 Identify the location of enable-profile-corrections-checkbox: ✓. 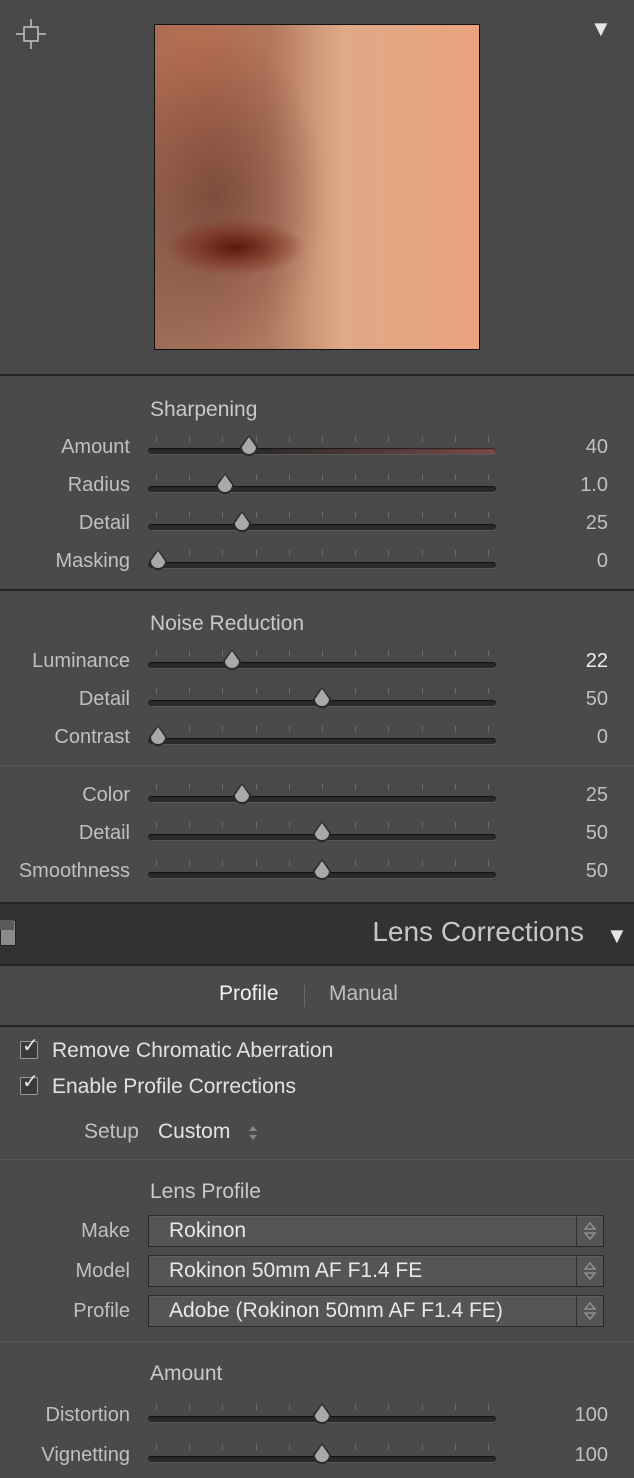
(29, 1083).